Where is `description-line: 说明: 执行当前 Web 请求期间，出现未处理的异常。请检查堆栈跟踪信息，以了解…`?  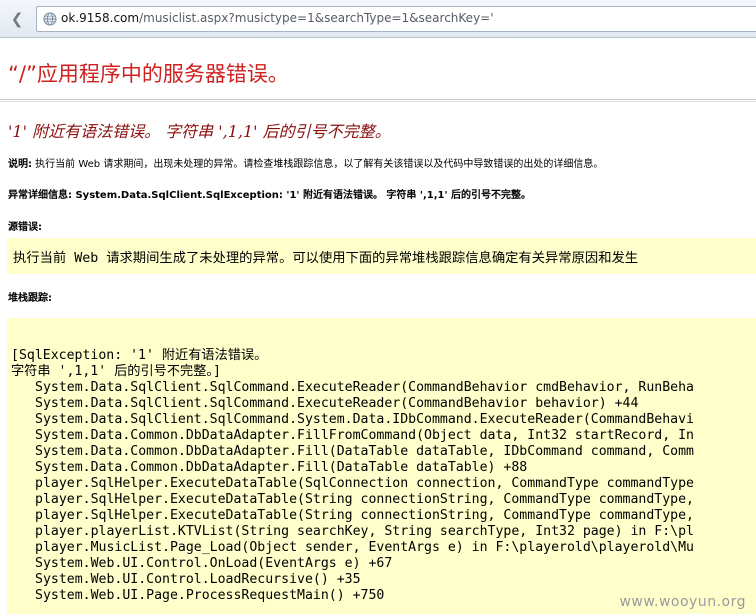
description-line: 说明: 执行当前 Web 请求期间，出现未处理的异常。请检查堆栈跟踪信息，以了解… is located at coordinates (305, 162).